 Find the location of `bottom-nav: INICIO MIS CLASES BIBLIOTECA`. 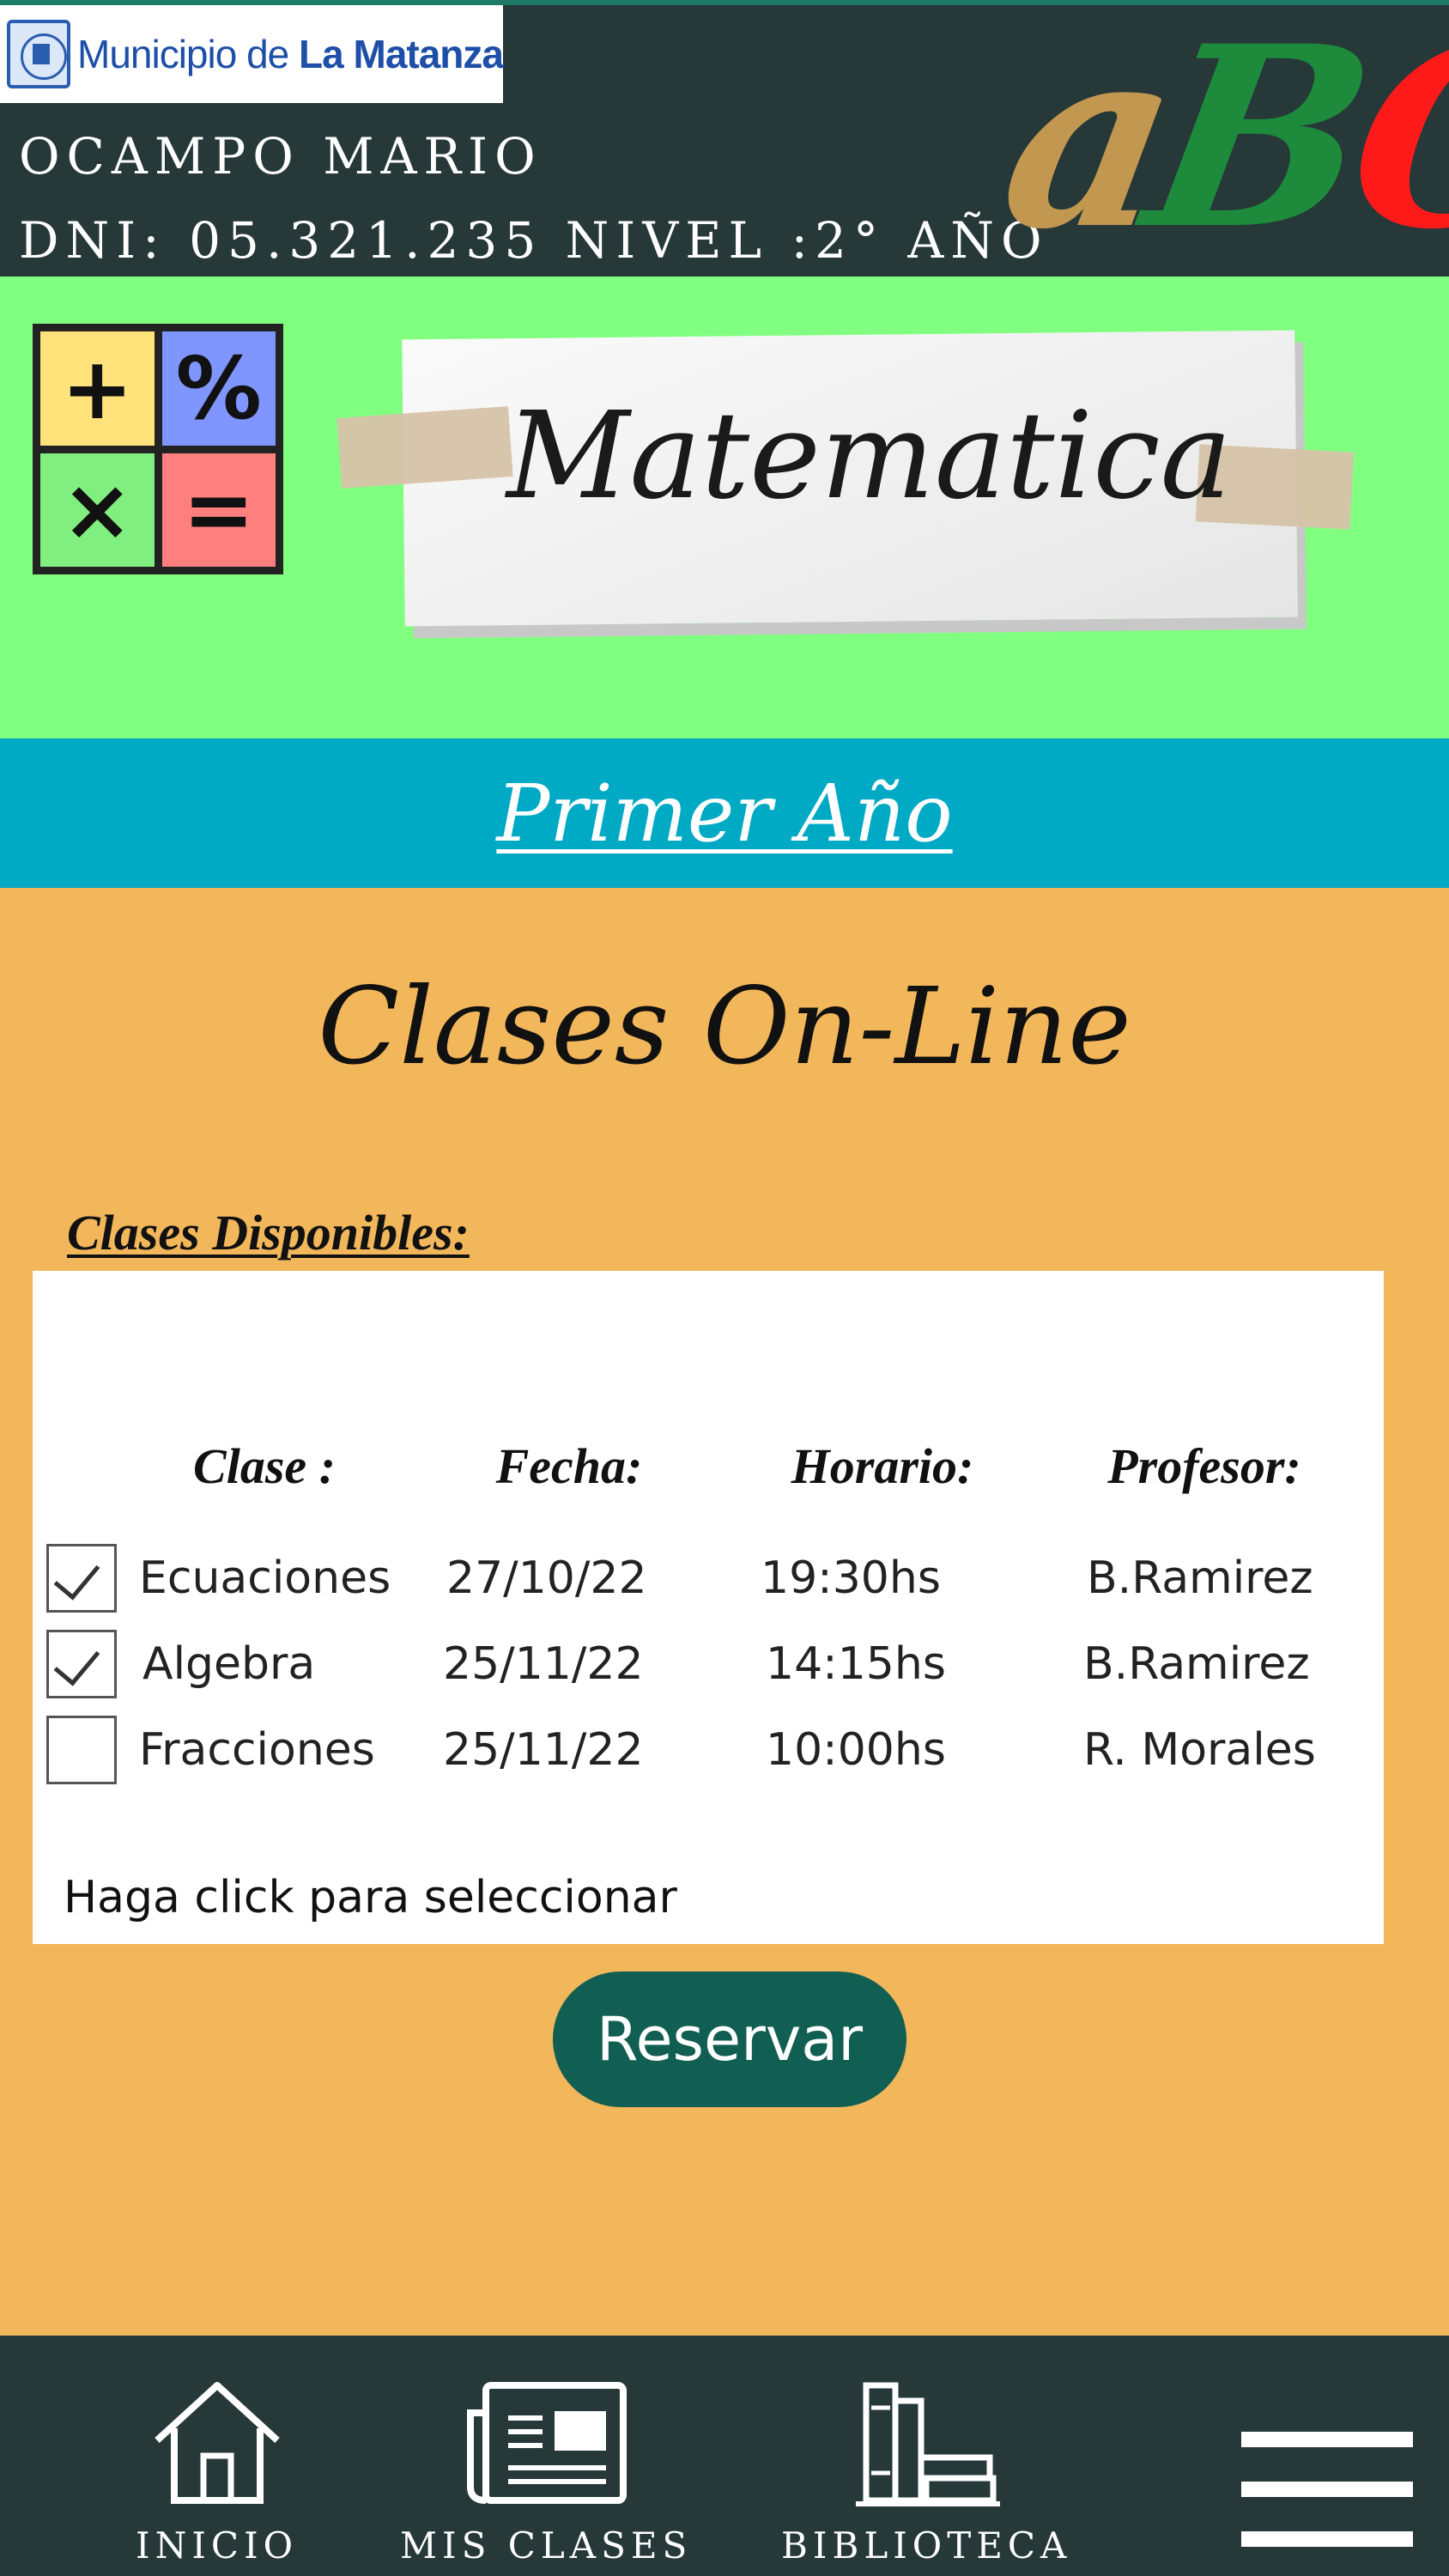

bottom-nav: INICIO MIS CLASES BIBLIOTECA is located at coordinates (724, 2456).